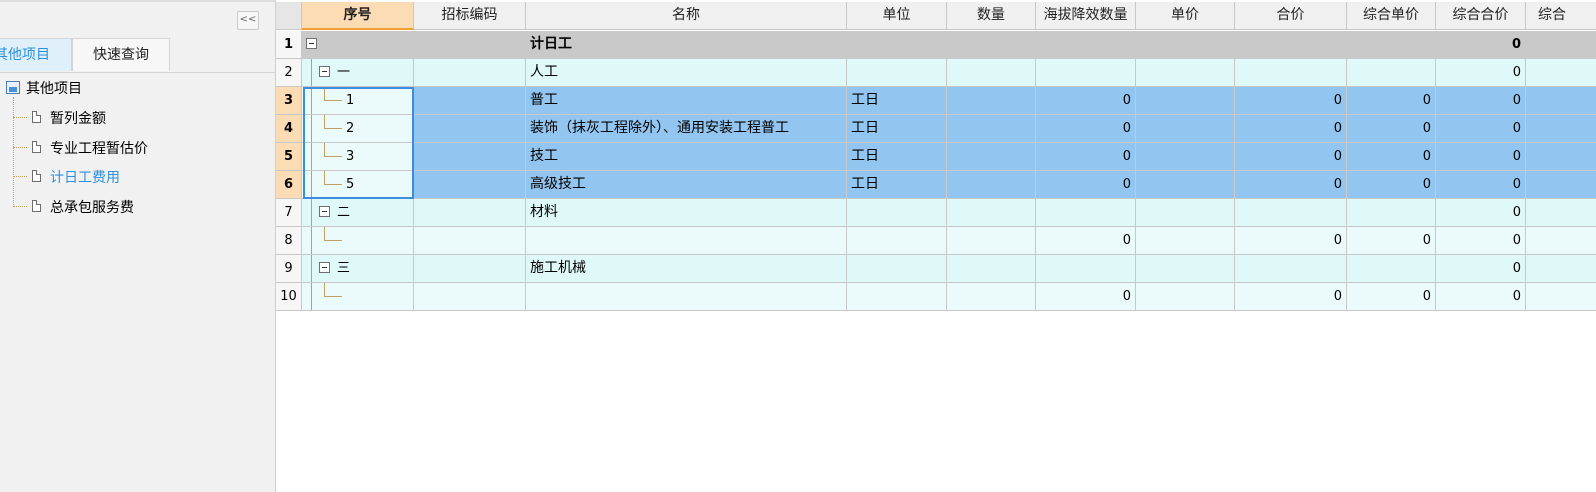 This screenshot has height=492, width=1596. Describe the element at coordinates (1391, 16) in the screenshot. I see `col-header-comp-price: 综合单价` at that location.